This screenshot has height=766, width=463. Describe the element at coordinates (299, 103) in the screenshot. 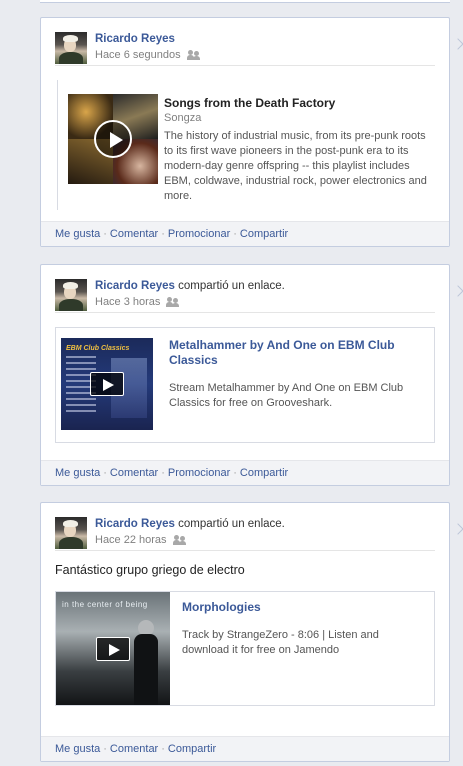

I see `attachment-title: Songs from the Death Factory` at that location.